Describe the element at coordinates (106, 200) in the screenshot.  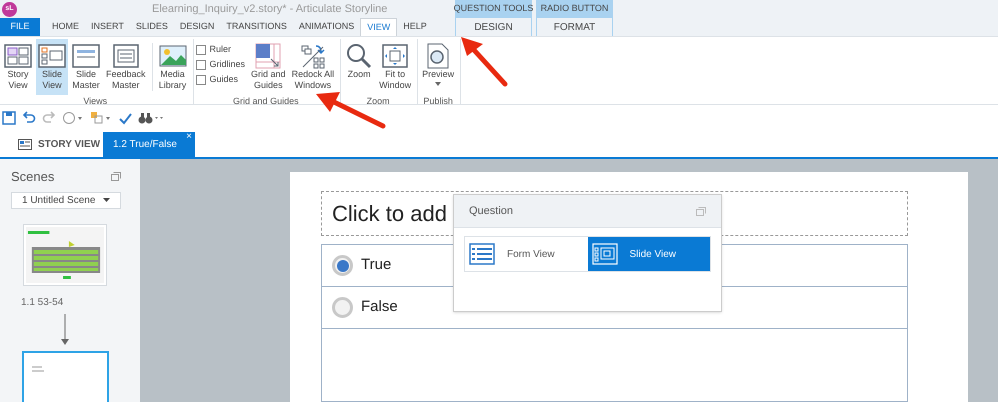
I see `caret-icon` at that location.